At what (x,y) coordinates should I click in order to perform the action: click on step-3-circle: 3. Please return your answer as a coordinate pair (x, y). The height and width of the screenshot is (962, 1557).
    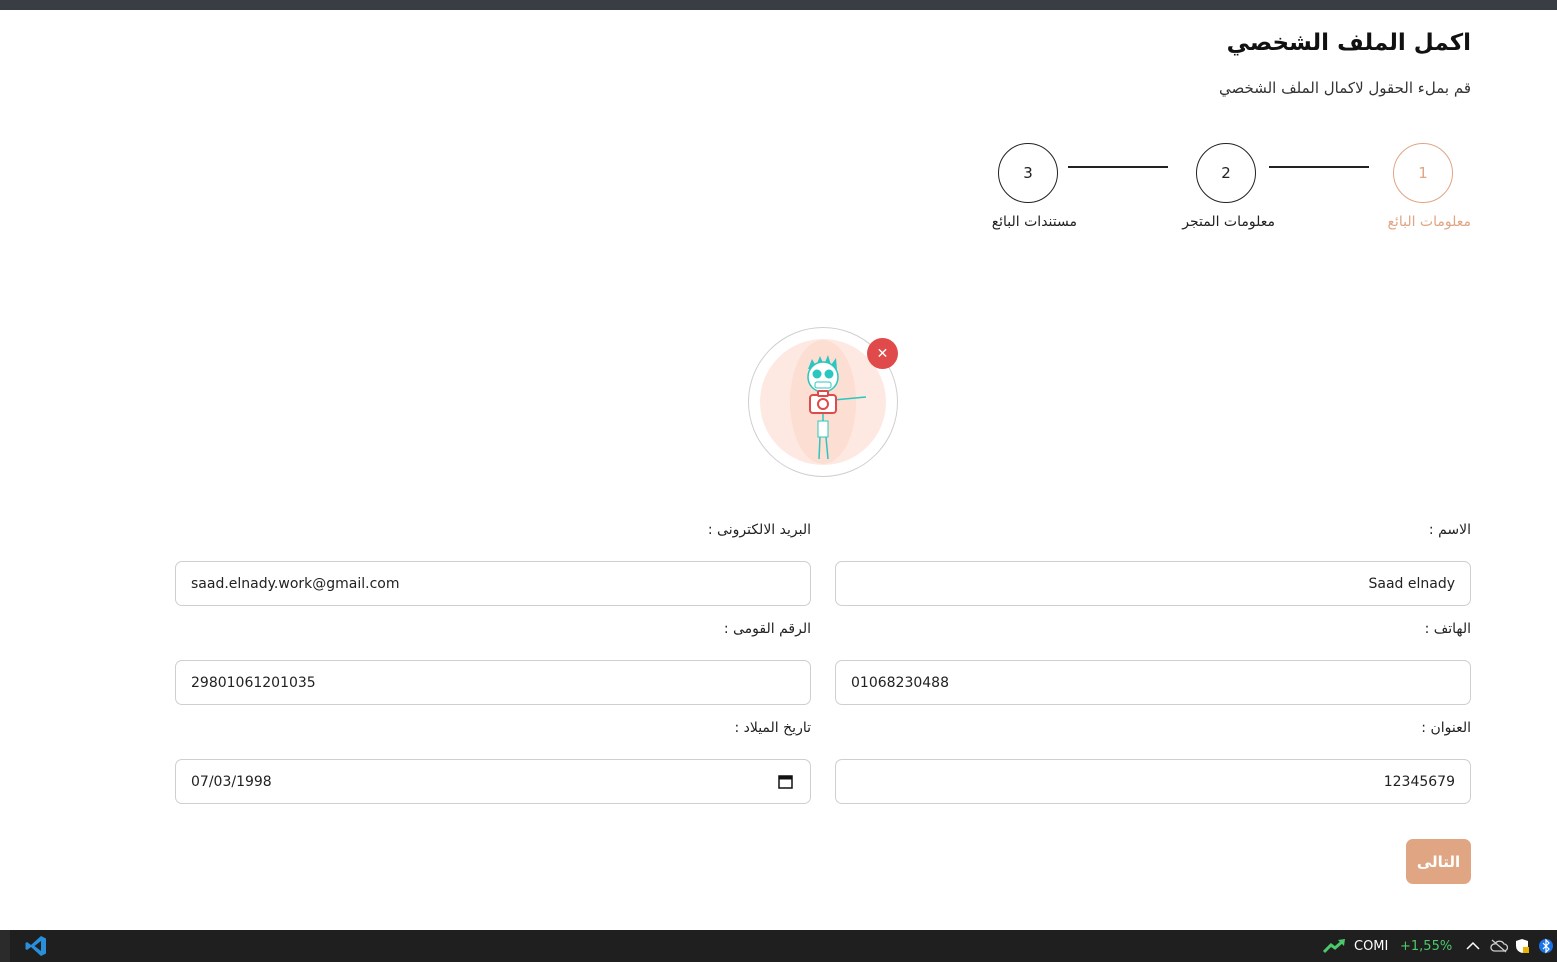
    Looking at the image, I should click on (1028, 173).